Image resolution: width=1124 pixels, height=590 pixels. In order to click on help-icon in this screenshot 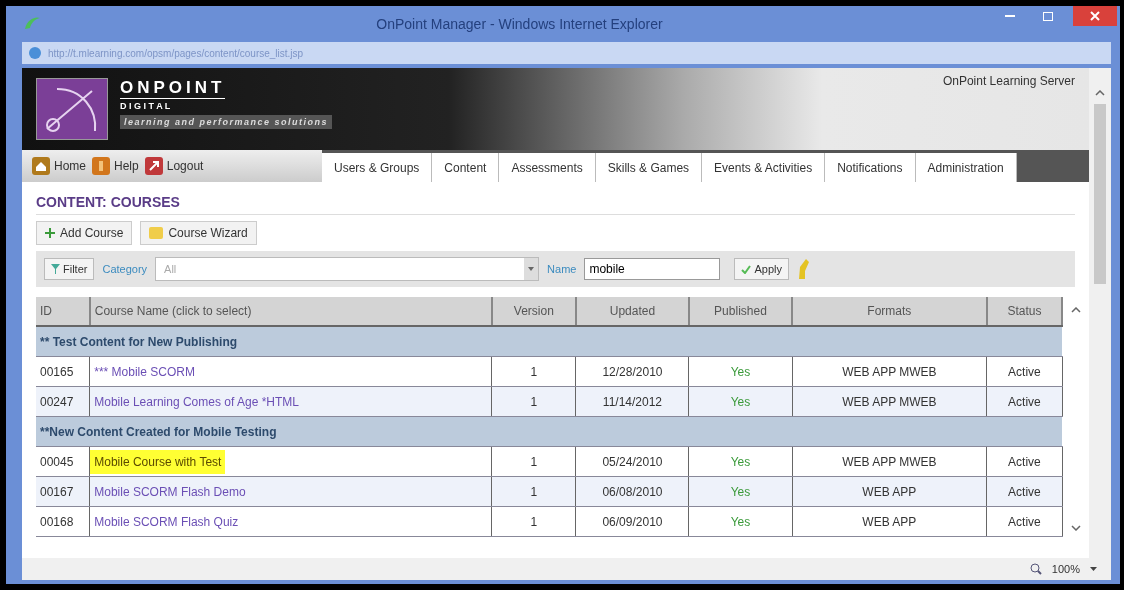, I will do `click(101, 166)`.